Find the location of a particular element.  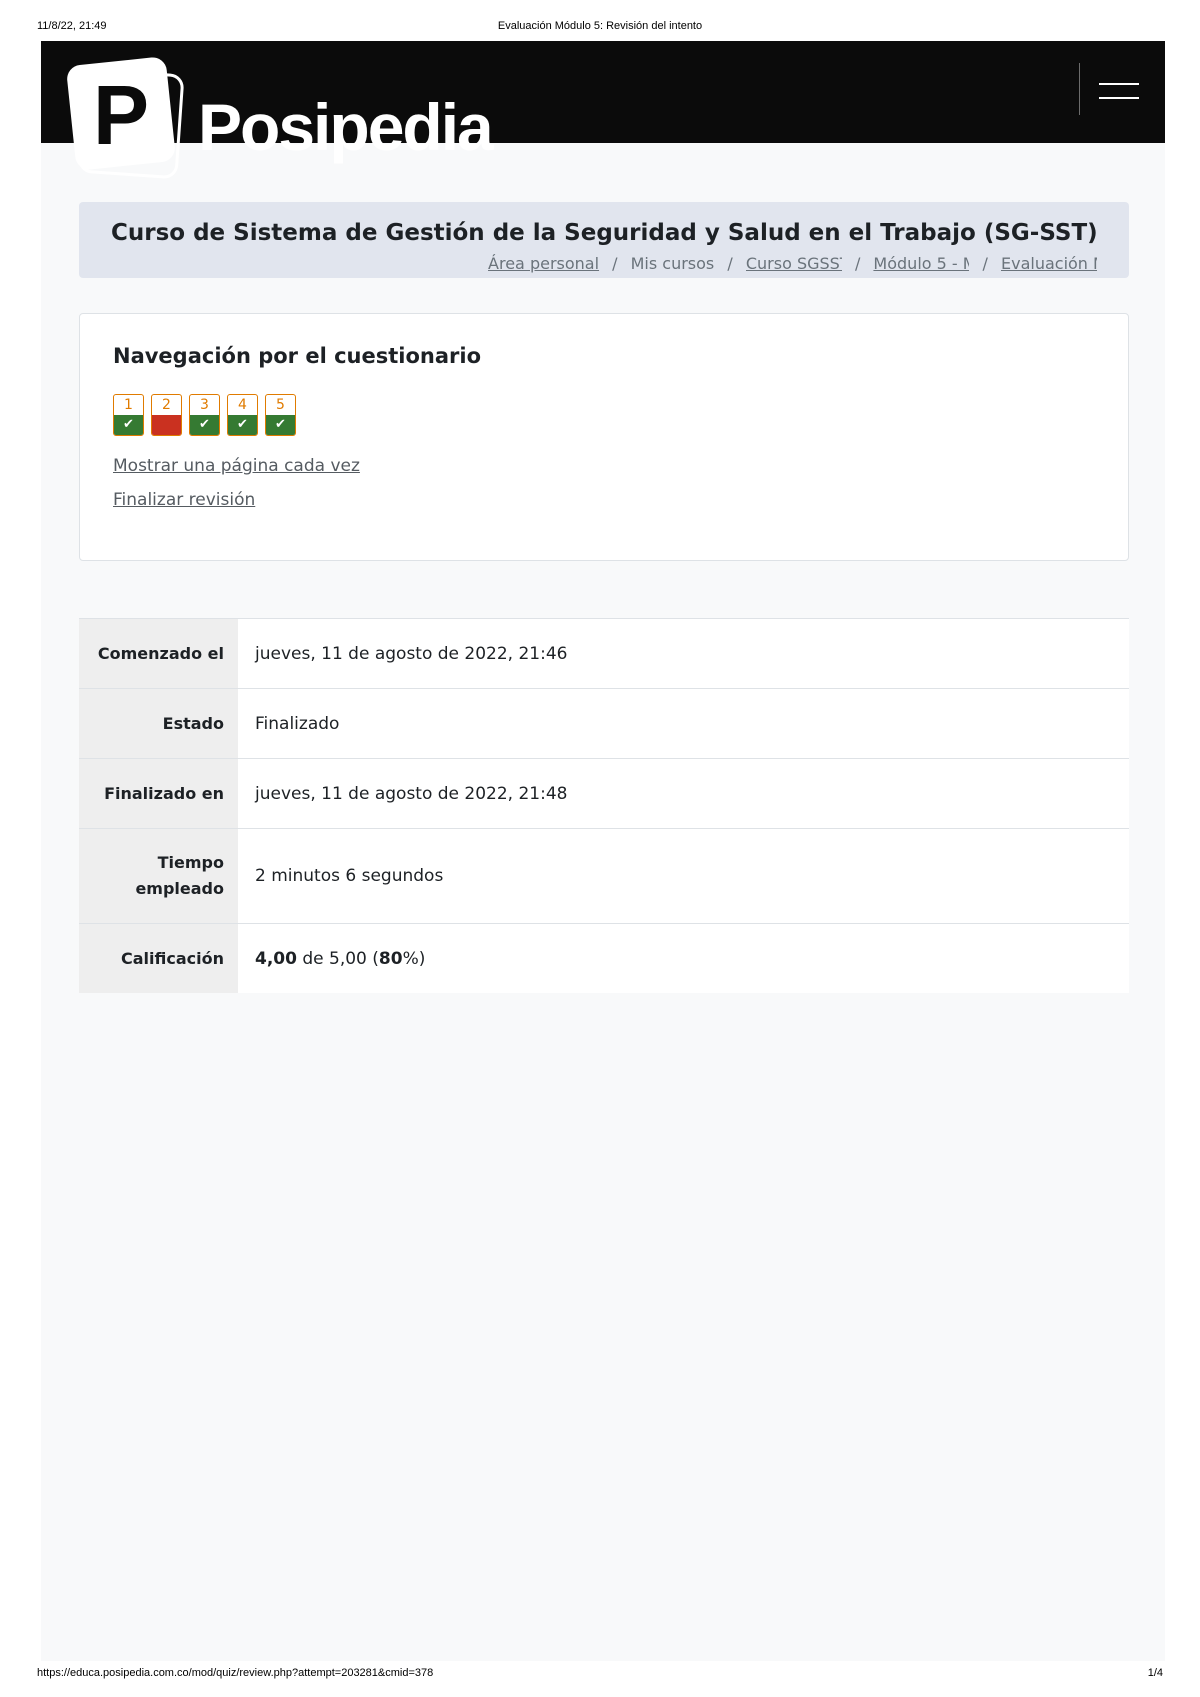

time-taken-label: Tiempo empleado is located at coordinates (158, 876).